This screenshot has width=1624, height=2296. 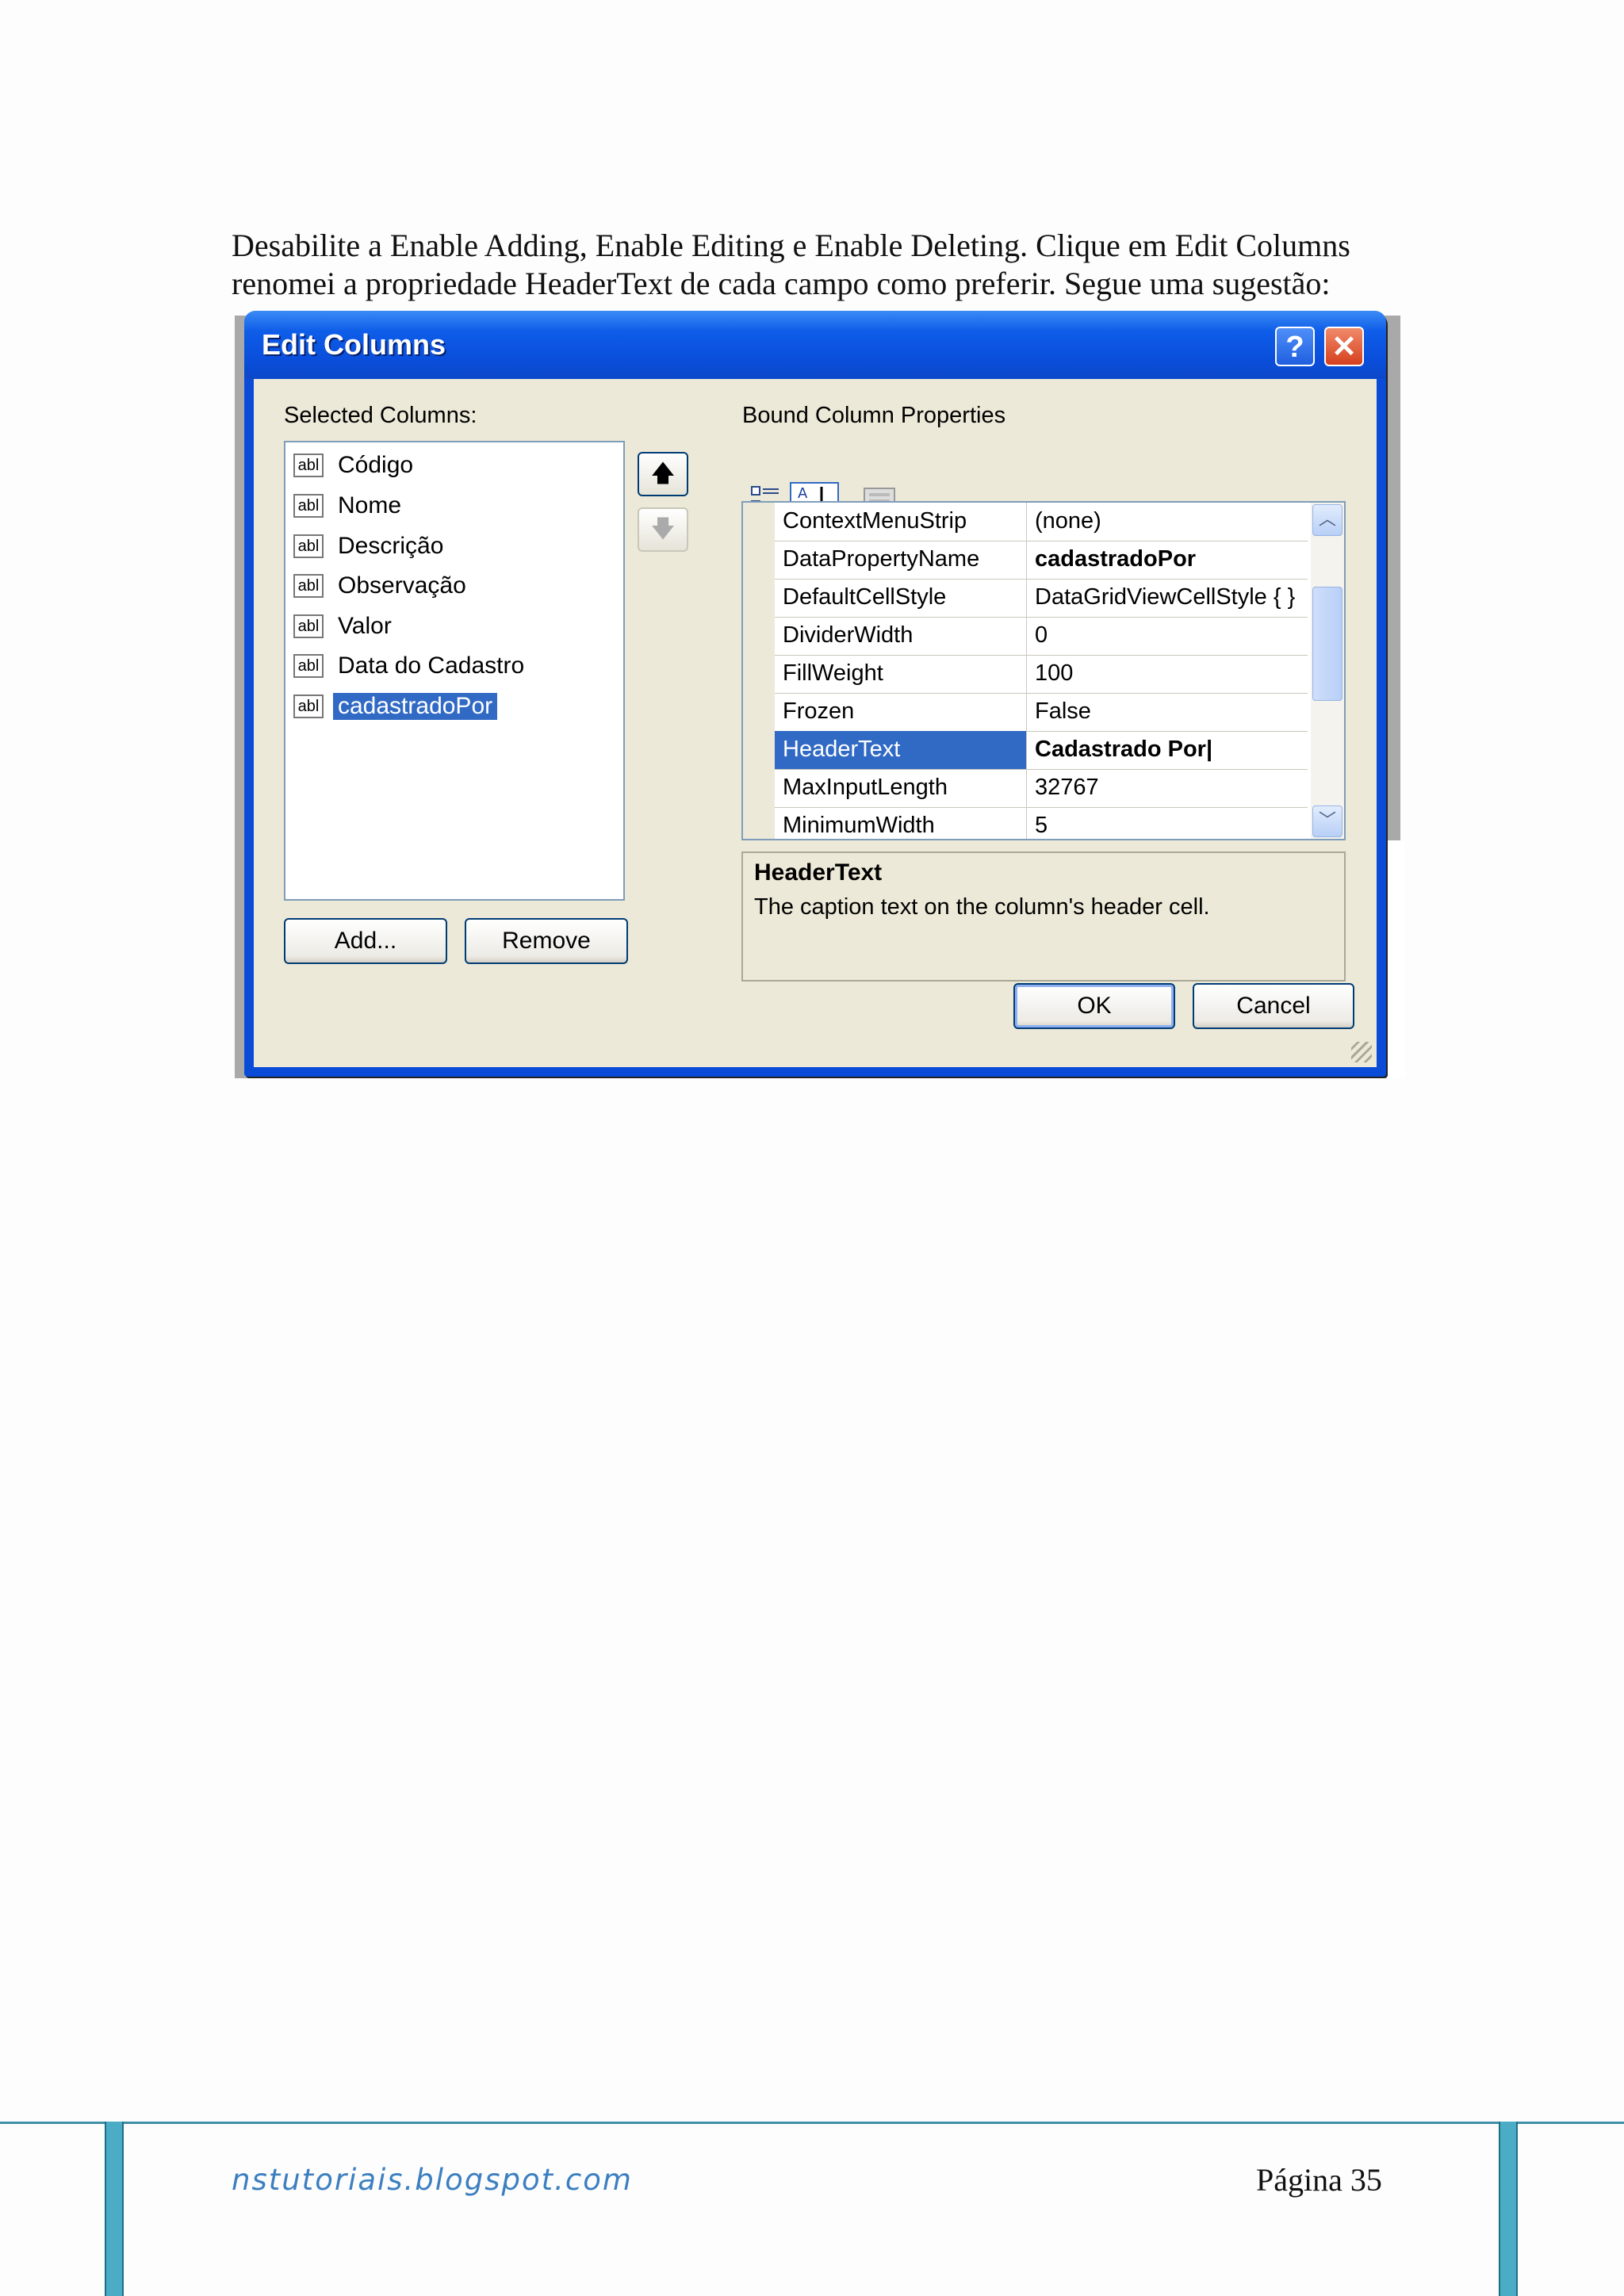 What do you see at coordinates (1508, 2209) in the screenshot?
I see `footer-right-bar` at bounding box center [1508, 2209].